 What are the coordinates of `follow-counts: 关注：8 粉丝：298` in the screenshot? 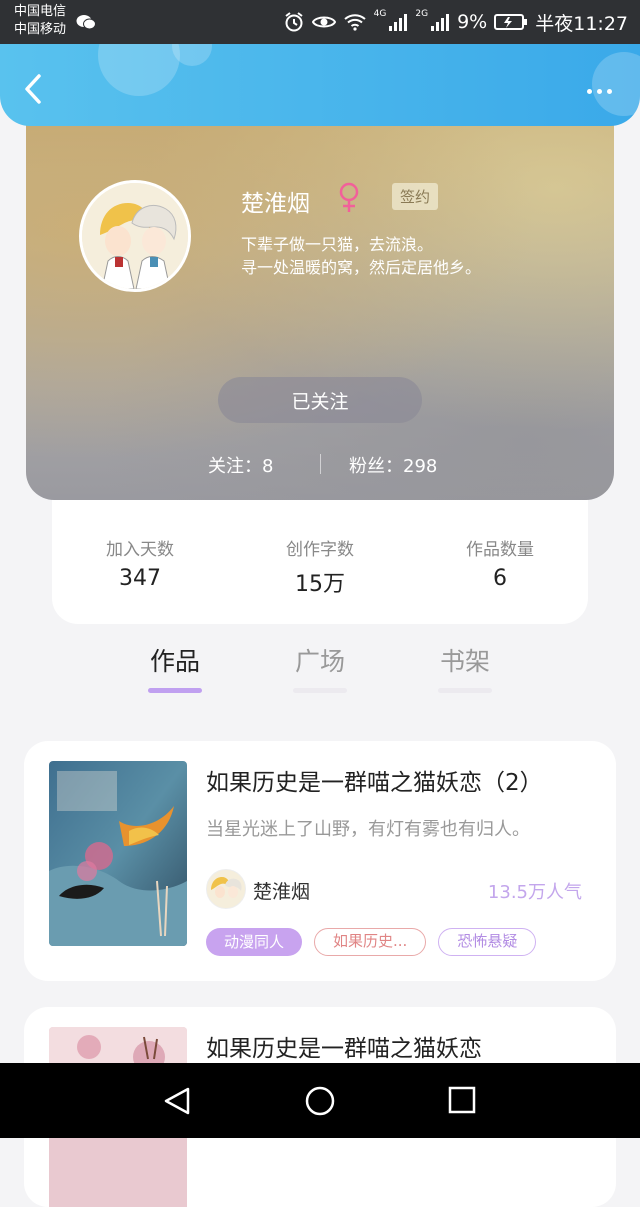 It's located at (320, 465).